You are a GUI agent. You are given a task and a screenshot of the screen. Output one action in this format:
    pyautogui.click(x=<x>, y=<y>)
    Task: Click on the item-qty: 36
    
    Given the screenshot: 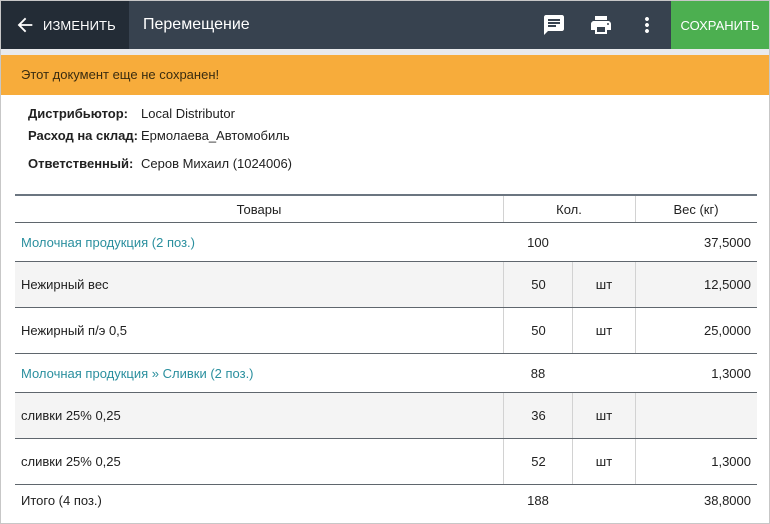 What is the action you would take?
    pyautogui.click(x=538, y=415)
    